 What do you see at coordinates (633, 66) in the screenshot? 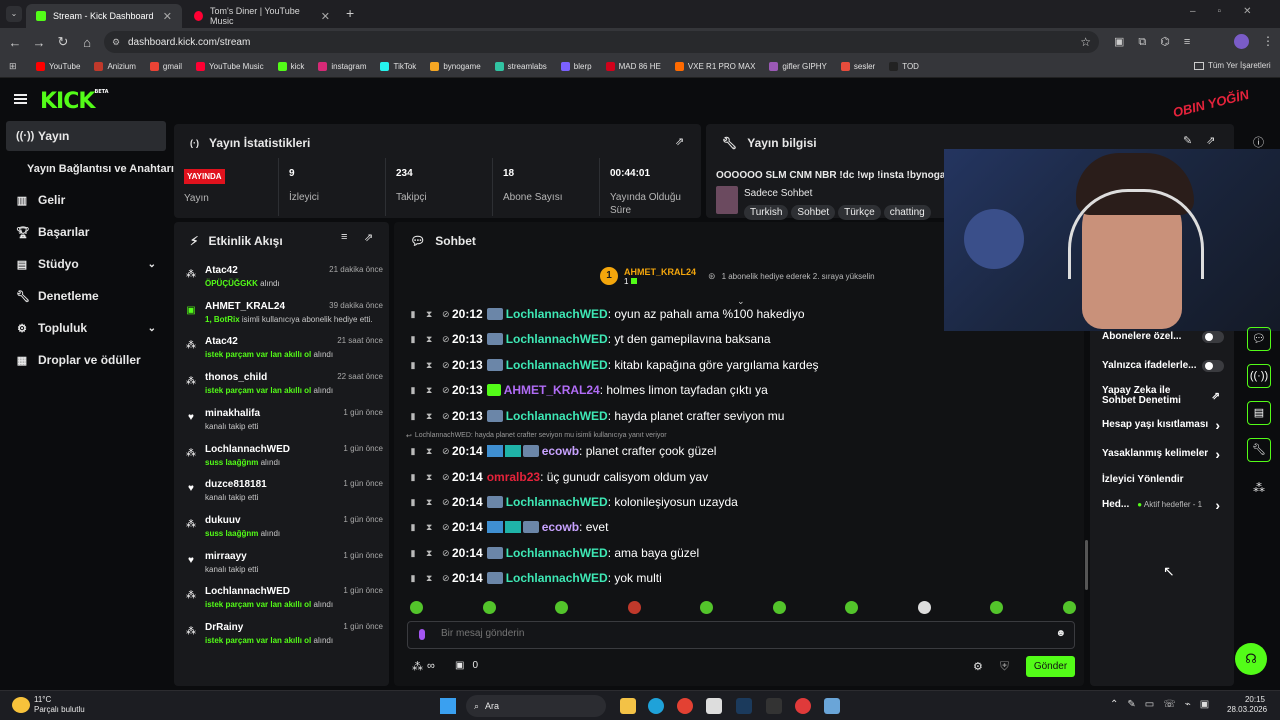
I see `bookmark-item: MAD 86 HE` at bounding box center [633, 66].